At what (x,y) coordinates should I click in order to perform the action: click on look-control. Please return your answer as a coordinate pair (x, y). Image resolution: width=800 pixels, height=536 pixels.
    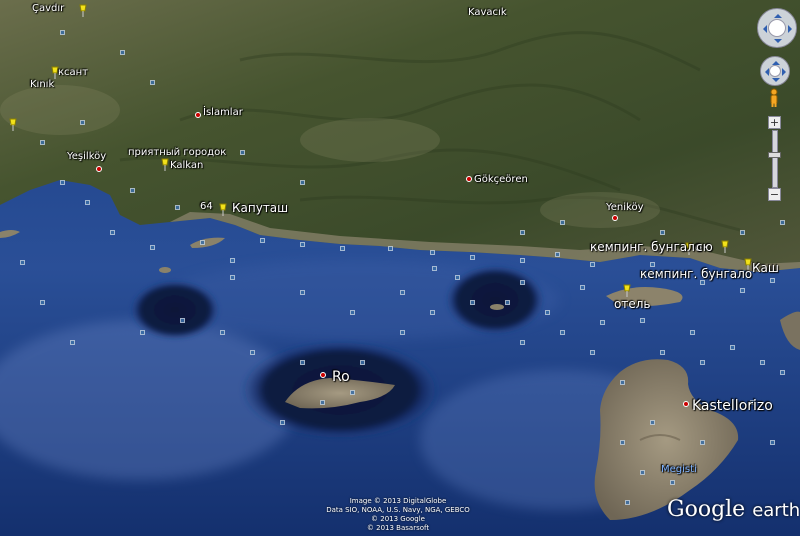
    Looking at the image, I should click on (777, 28).